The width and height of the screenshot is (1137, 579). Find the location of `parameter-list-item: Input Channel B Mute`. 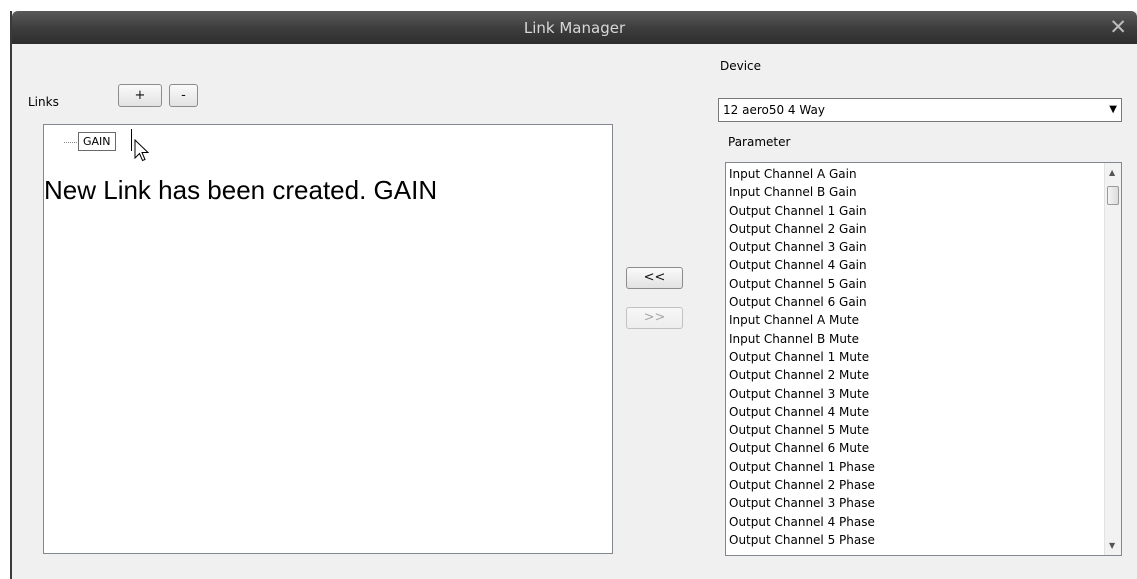

parameter-list-item: Input Channel B Mute is located at coordinates (802, 339).